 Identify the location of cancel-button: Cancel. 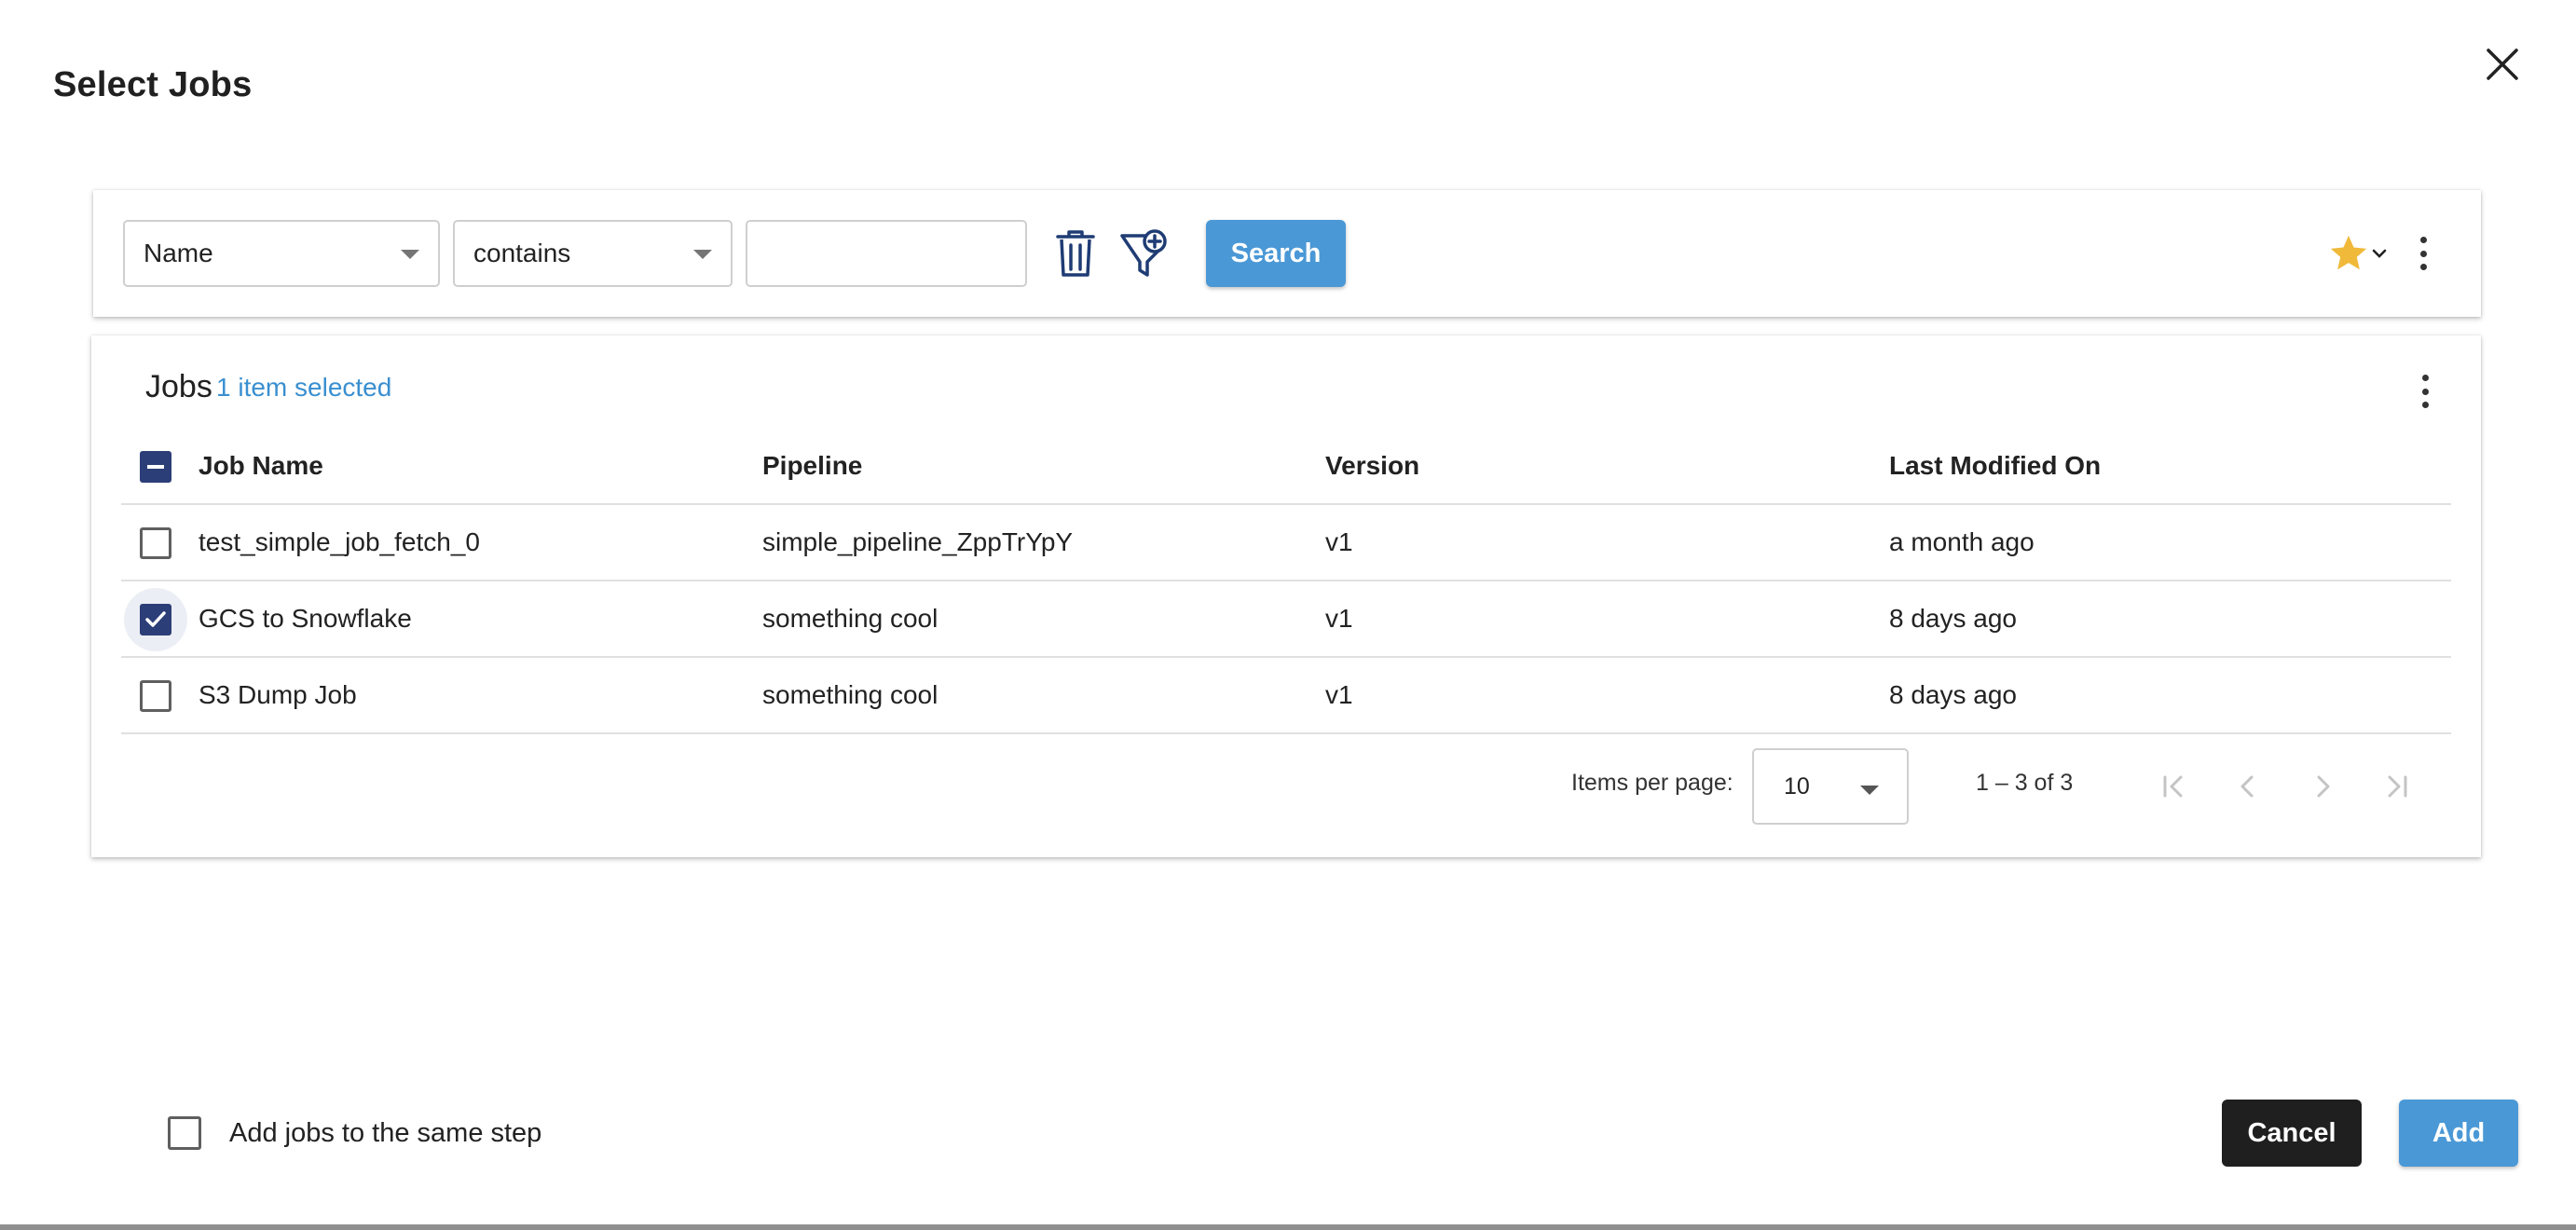
(2292, 1133).